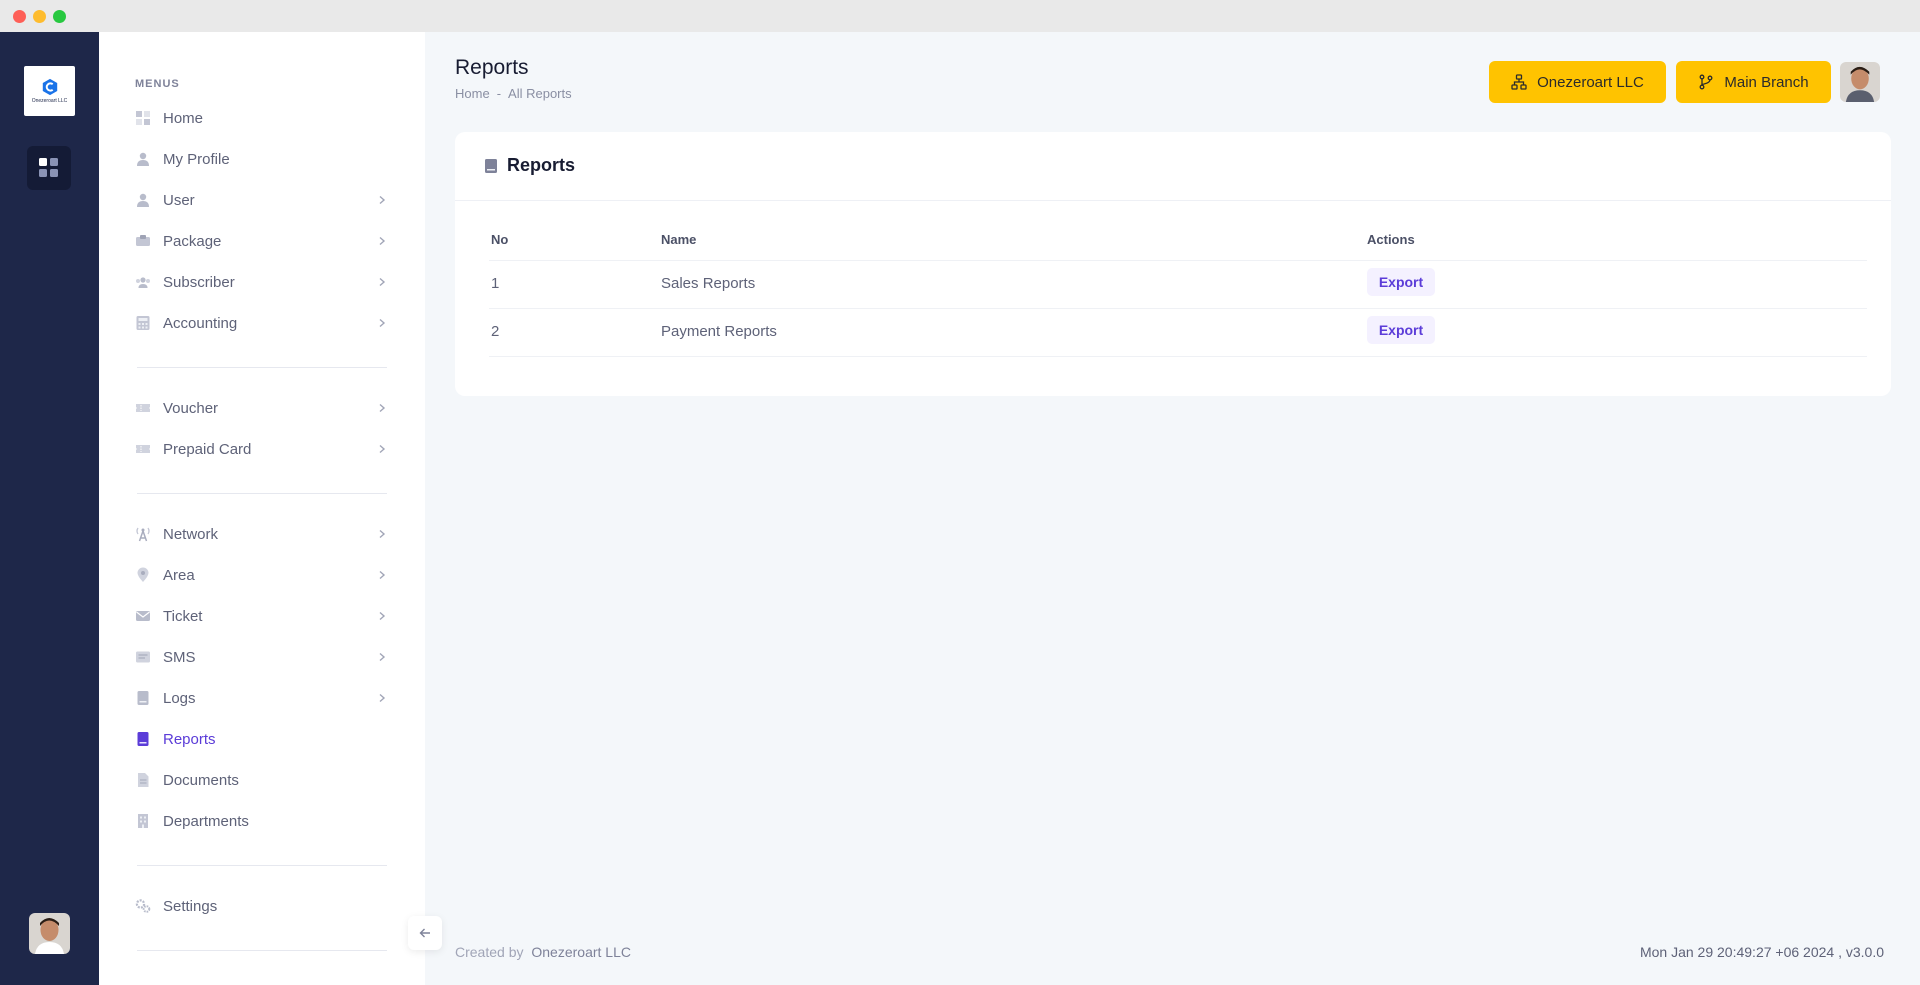 The height and width of the screenshot is (985, 1920). What do you see at coordinates (189, 739) in the screenshot?
I see `sidebar-item-label: Reports` at bounding box center [189, 739].